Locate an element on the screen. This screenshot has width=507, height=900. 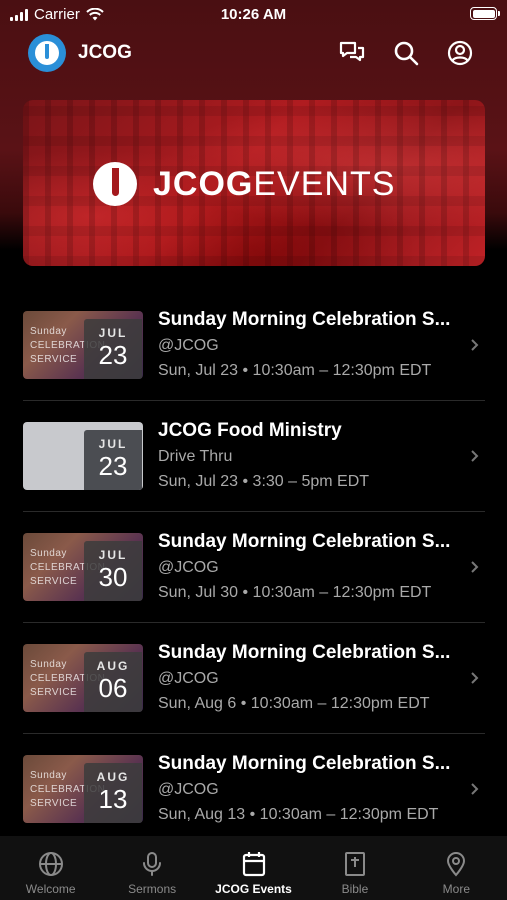
messages-button is located at coordinates (352, 53).